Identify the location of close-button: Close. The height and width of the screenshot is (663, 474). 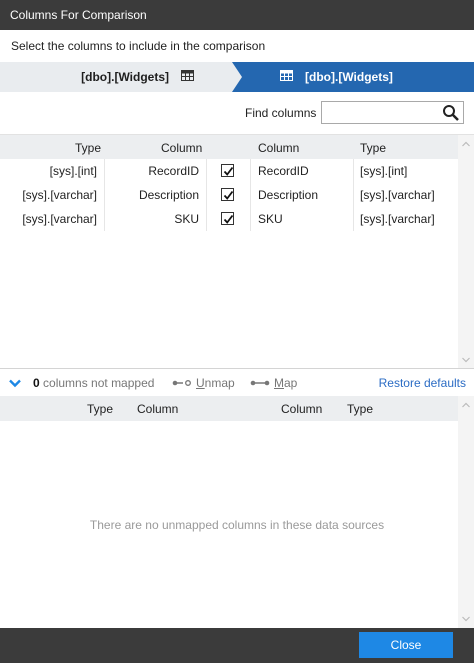
(406, 645).